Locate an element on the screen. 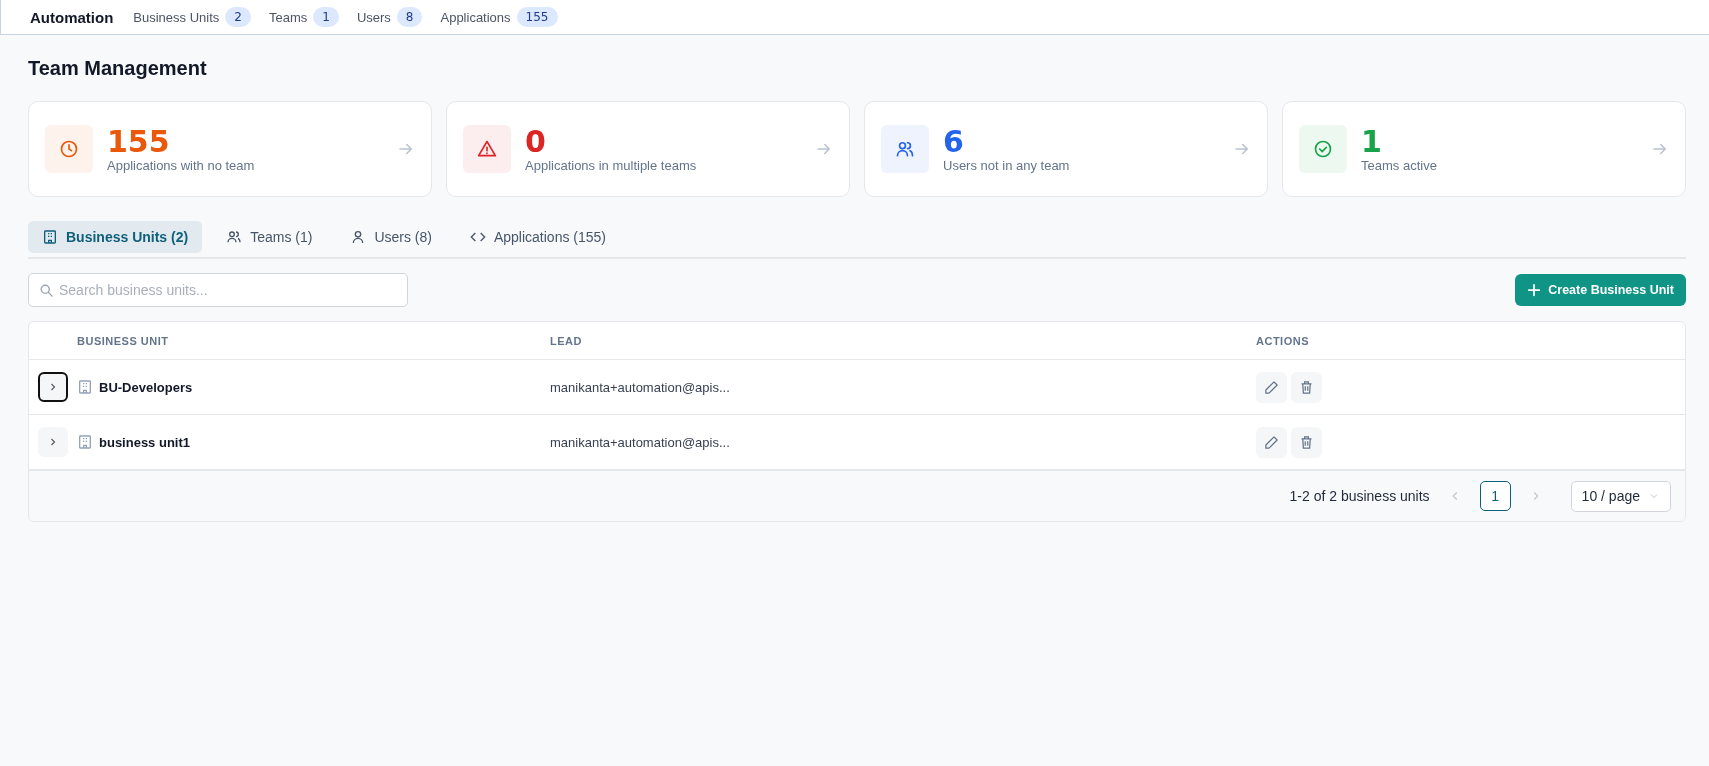 Image resolution: width=1709 pixels, height=766 pixels. expand-button is located at coordinates (53, 387).